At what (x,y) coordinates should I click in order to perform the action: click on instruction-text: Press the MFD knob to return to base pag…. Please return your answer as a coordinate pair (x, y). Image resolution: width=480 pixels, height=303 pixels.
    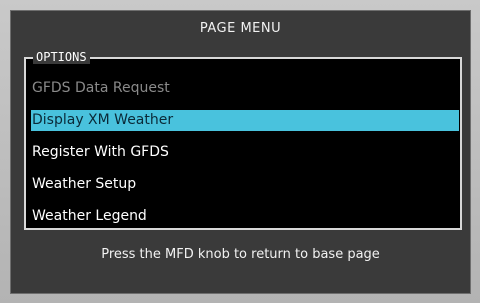
    Looking at the image, I should click on (240, 254).